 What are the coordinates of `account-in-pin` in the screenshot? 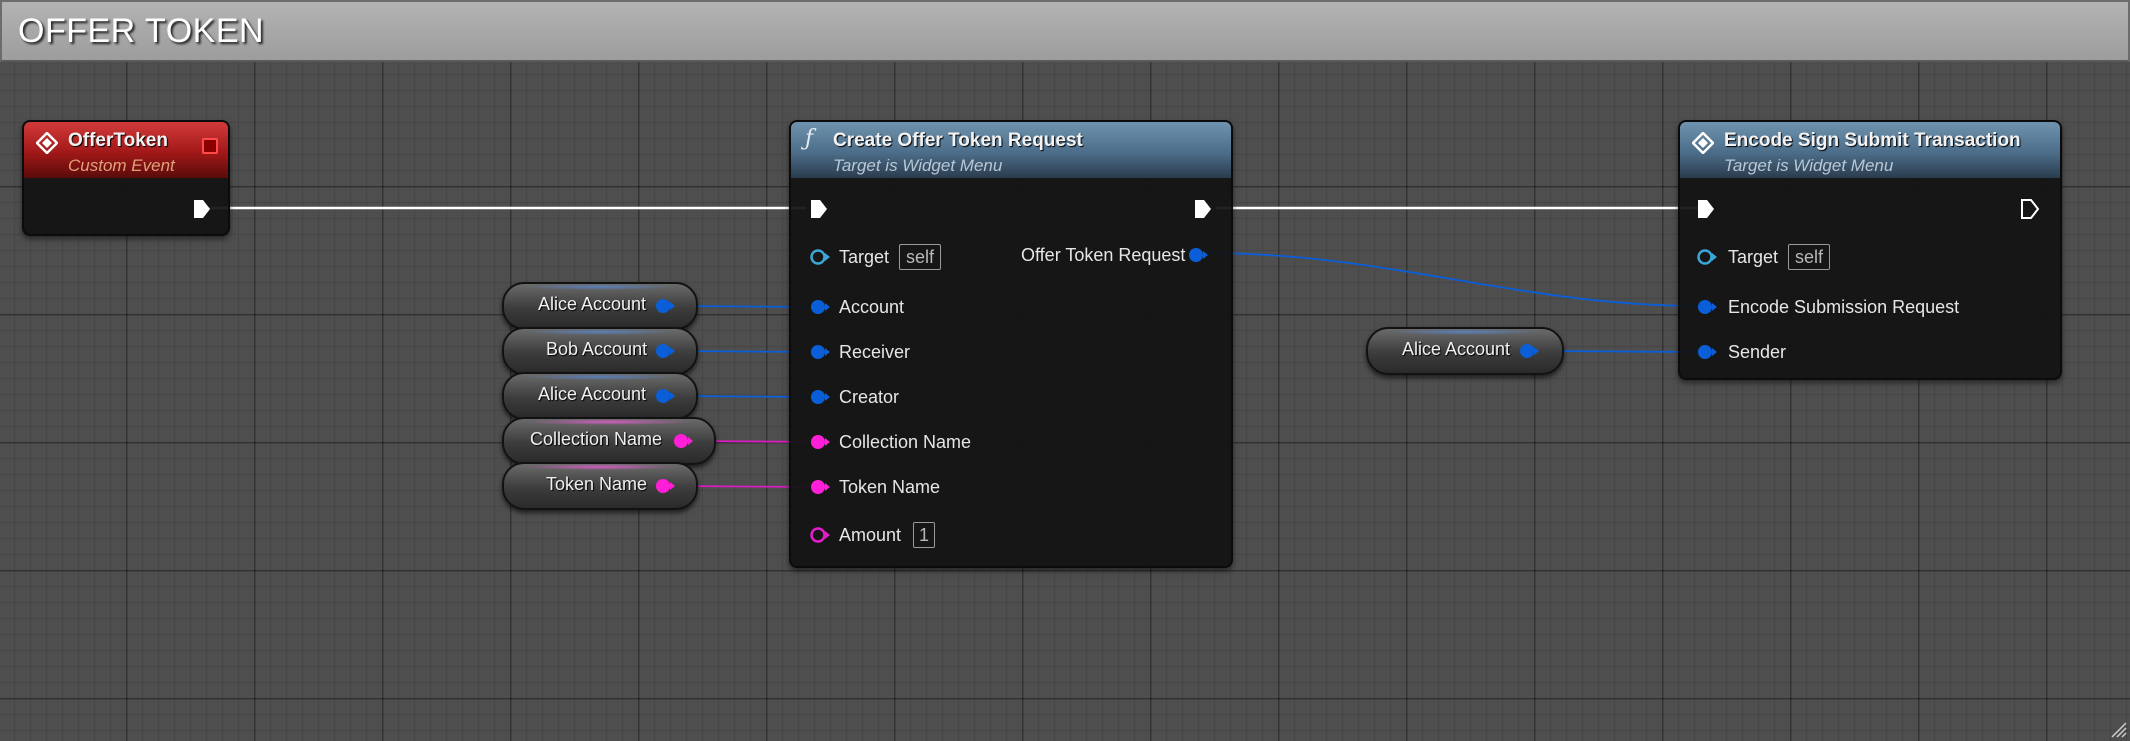 It's located at (820, 307).